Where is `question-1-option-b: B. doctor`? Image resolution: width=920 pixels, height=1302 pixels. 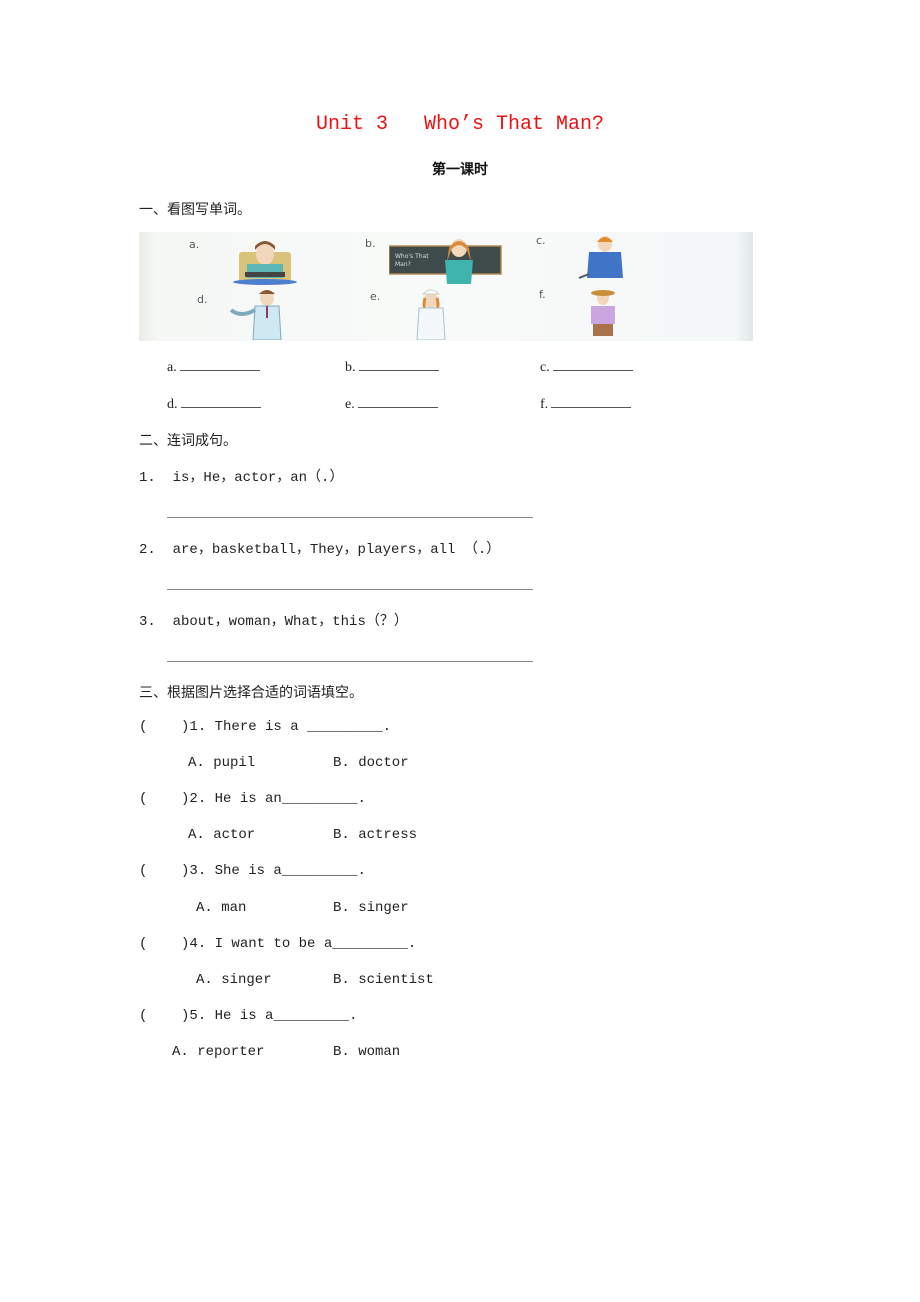
question-1-option-b: B. doctor is located at coordinates (371, 763).